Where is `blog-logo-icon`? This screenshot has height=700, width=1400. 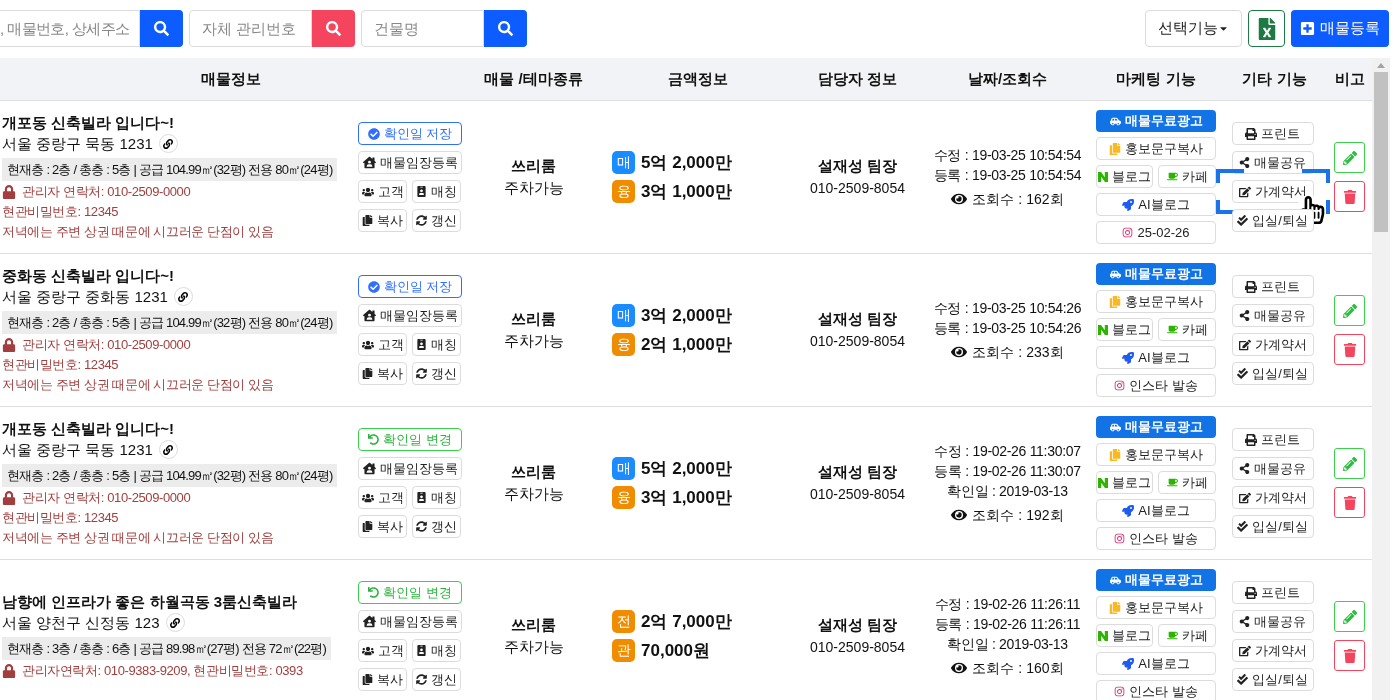 blog-logo-icon is located at coordinates (1103, 176).